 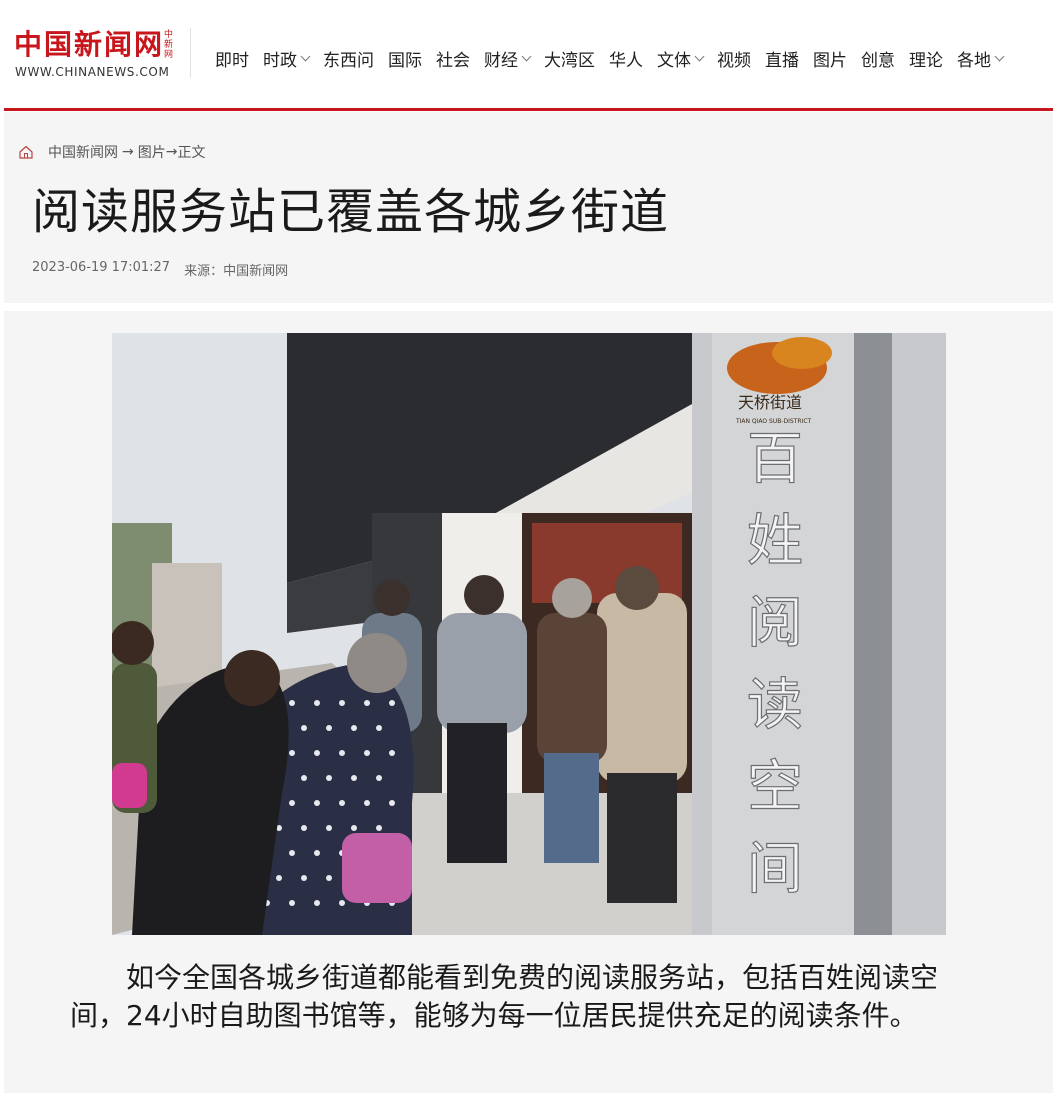 What do you see at coordinates (501, 60) in the screenshot?
I see `nav-item-label: 财经` at bounding box center [501, 60].